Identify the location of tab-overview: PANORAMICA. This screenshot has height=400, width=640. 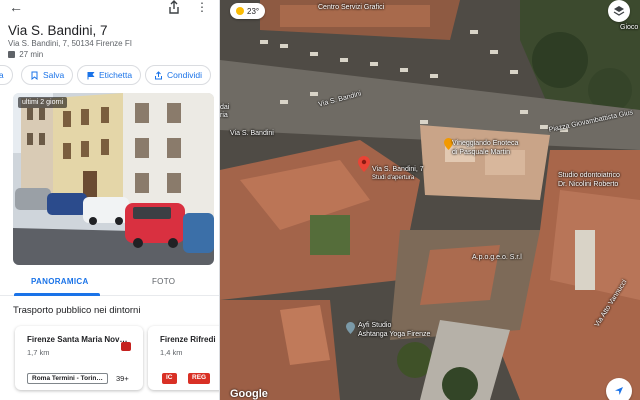
(60, 281).